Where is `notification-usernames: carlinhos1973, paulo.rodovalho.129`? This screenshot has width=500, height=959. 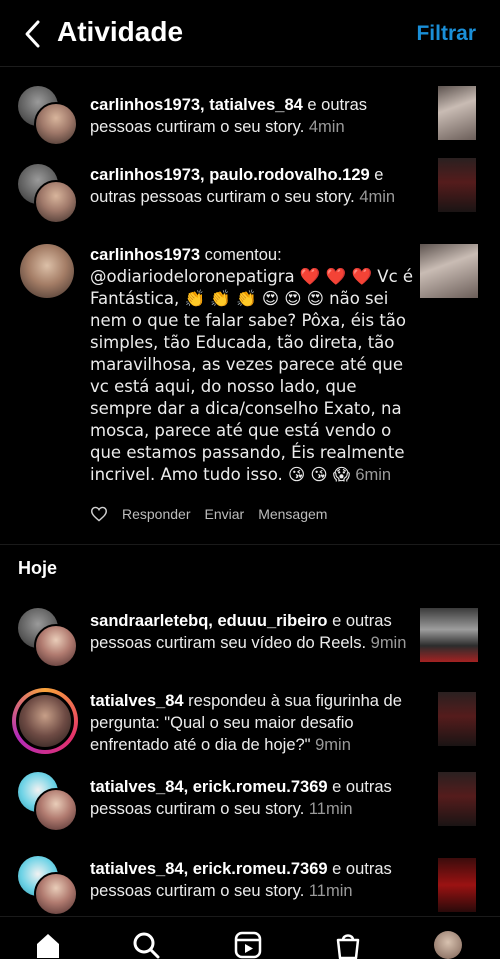
notification-usernames: carlinhos1973, paulo.rodovalho.129 is located at coordinates (230, 175).